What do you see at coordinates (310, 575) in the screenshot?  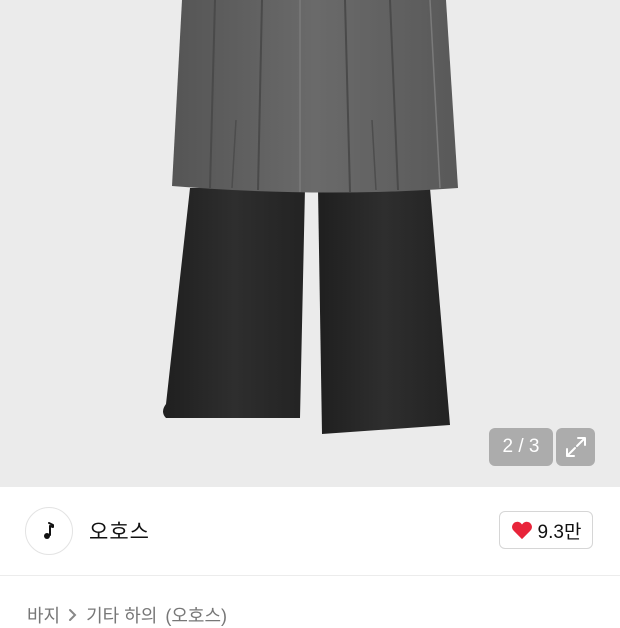 I see `divider` at bounding box center [310, 575].